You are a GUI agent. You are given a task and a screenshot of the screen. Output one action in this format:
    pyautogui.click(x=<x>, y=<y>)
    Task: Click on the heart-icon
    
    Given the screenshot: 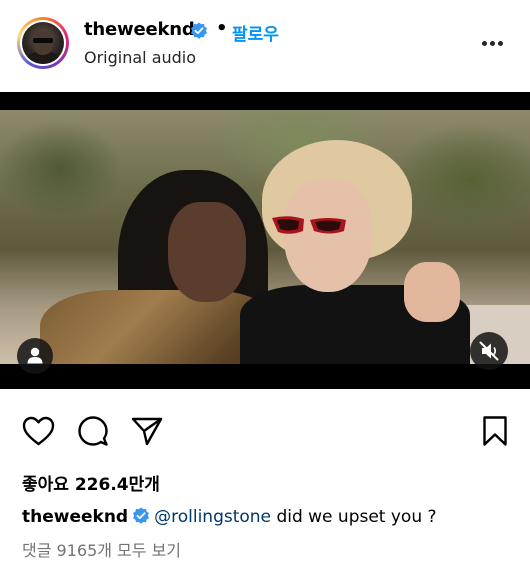 What is the action you would take?
    pyautogui.click(x=38, y=431)
    